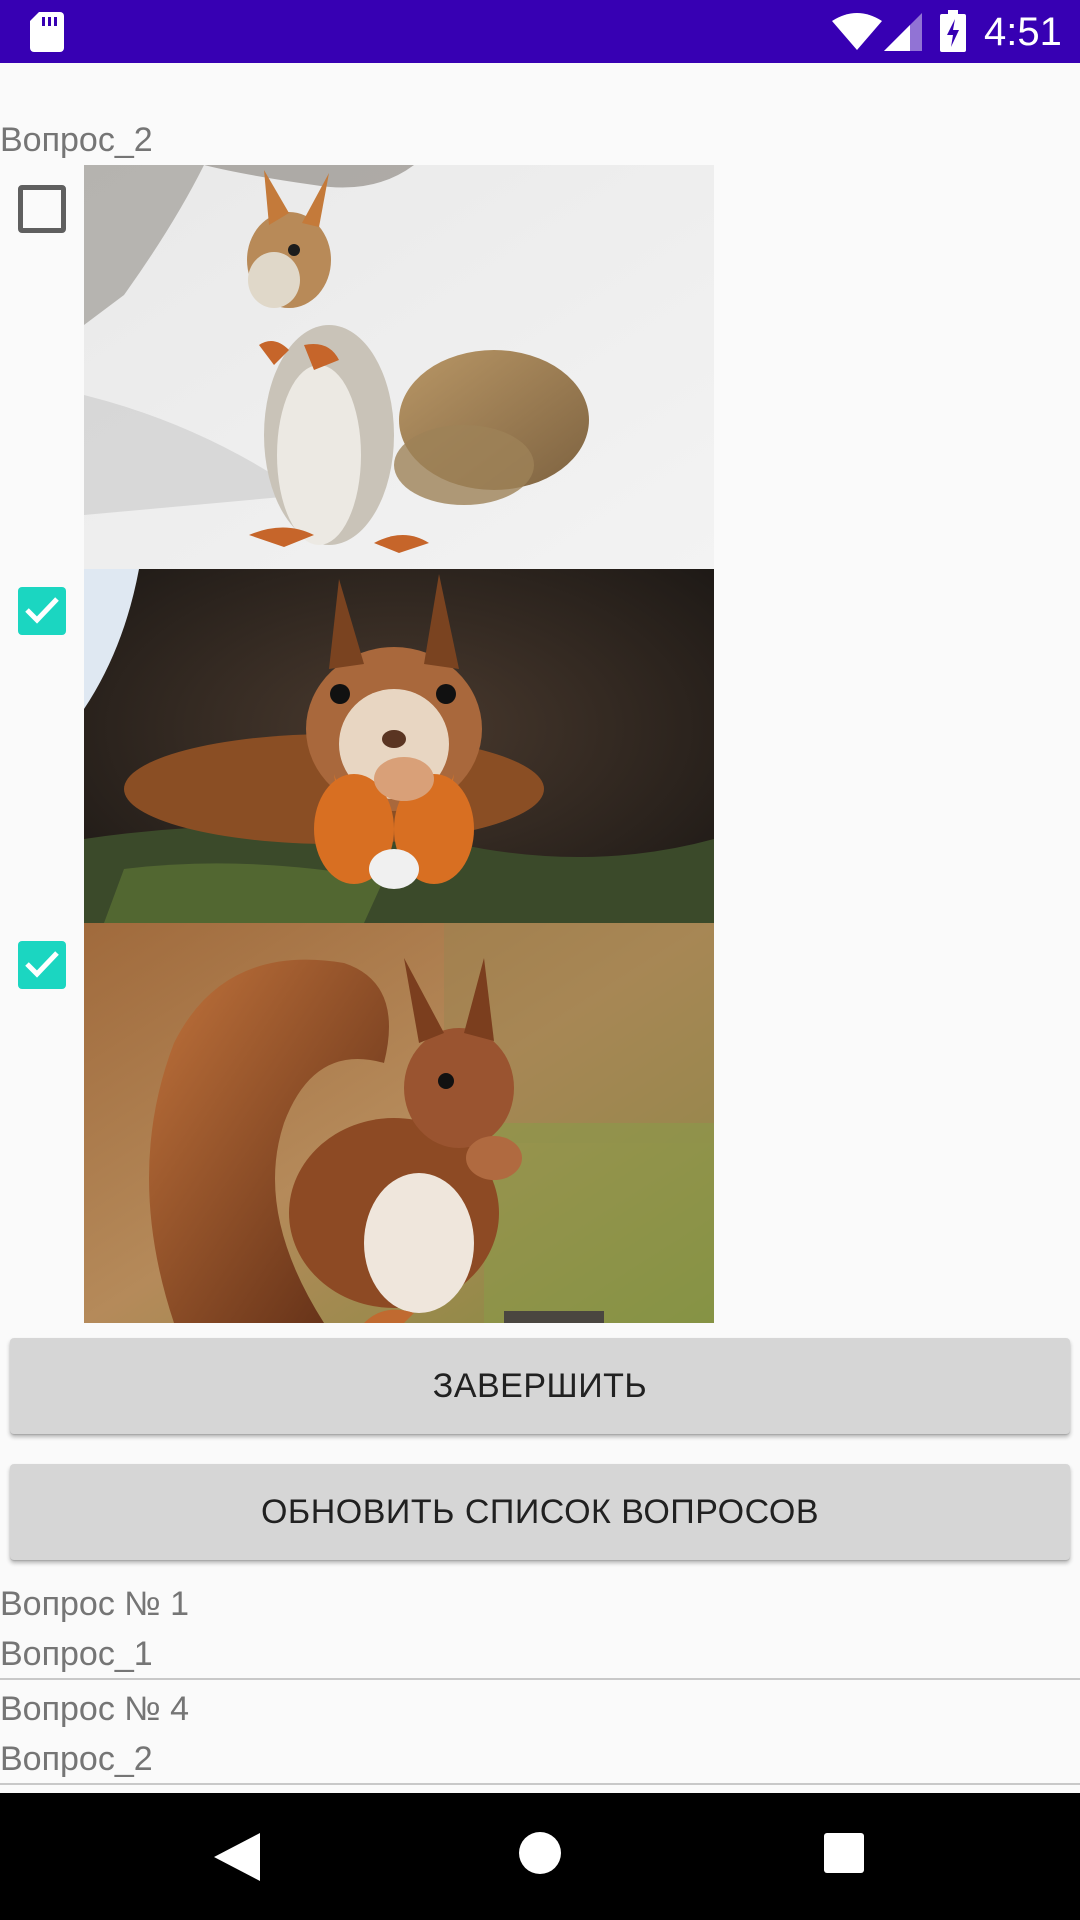  What do you see at coordinates (76, 1654) in the screenshot?
I see `question-name: Вопрос_1` at bounding box center [76, 1654].